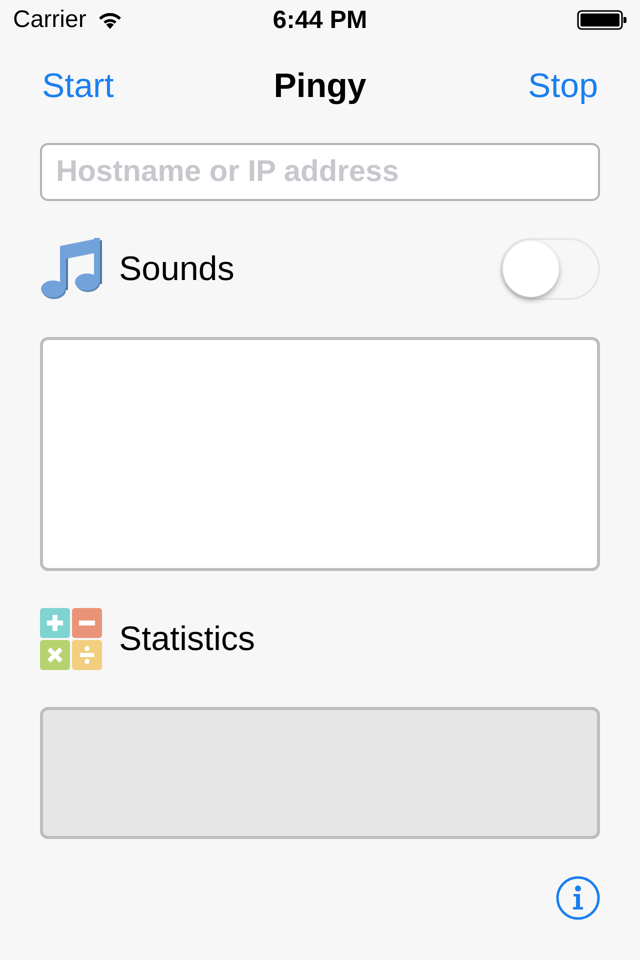 Image resolution: width=640 pixels, height=960 pixels. Describe the element at coordinates (176, 269) in the screenshot. I see `sounds-label: Sounds` at that location.